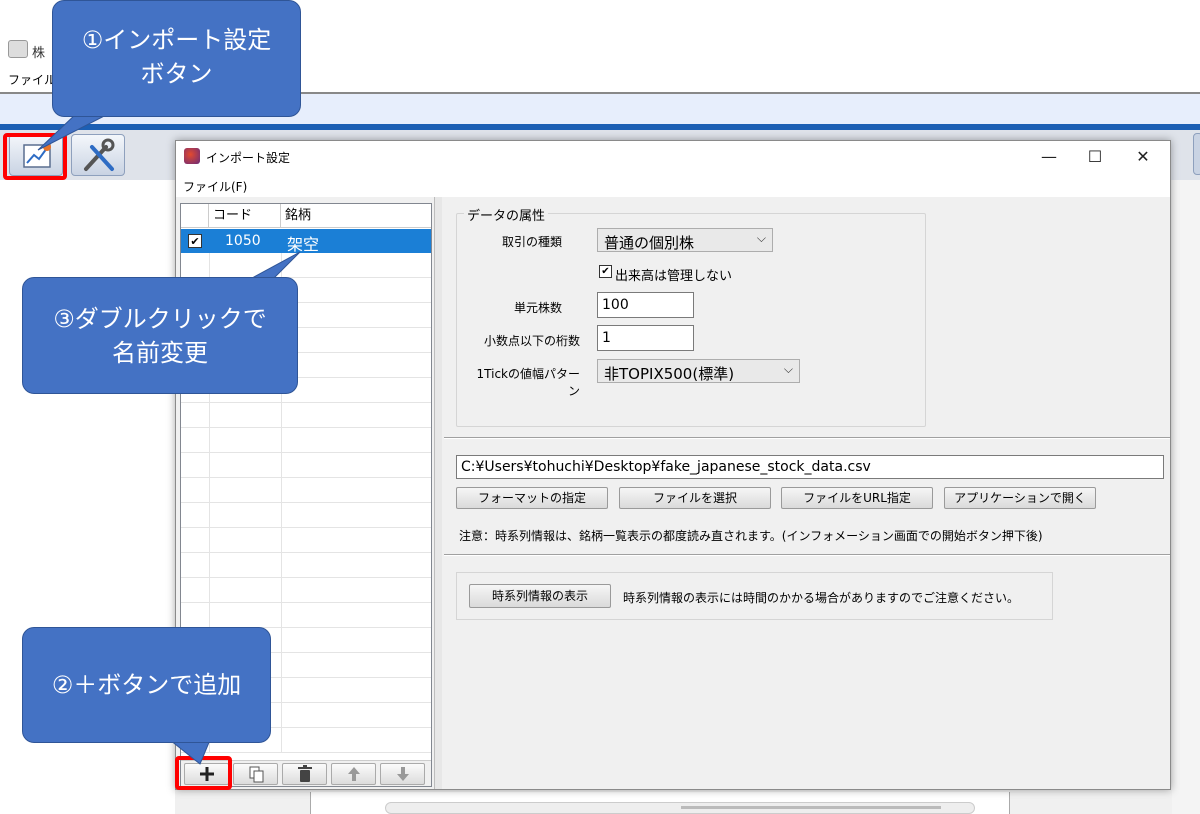 This screenshot has width=1200, height=814. Describe the element at coordinates (160, 319) in the screenshot. I see `callout-3-line1: ③ダブルクリックで` at that location.